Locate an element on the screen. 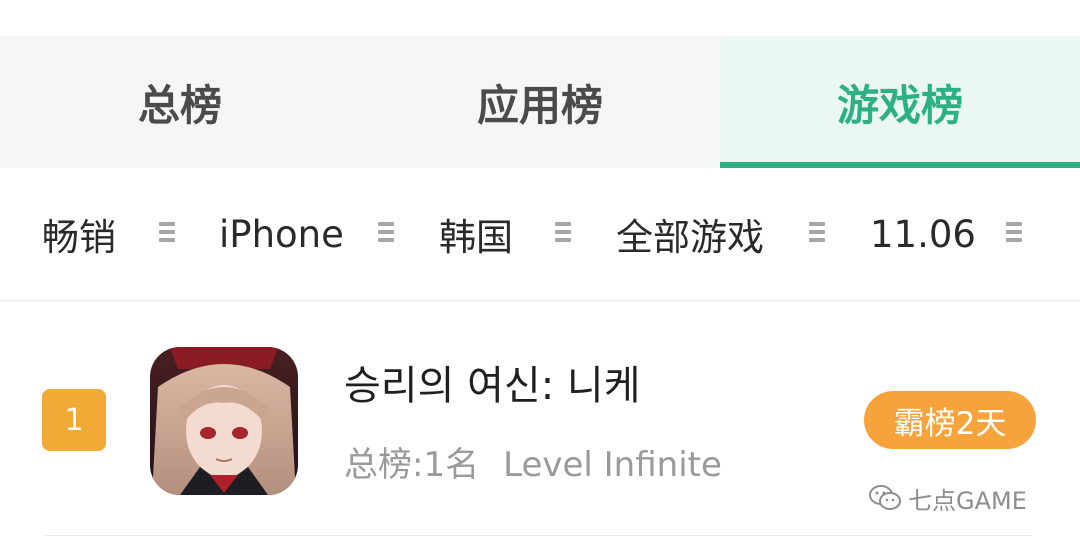  filter-category: 全部游戏 is located at coordinates (690, 234).